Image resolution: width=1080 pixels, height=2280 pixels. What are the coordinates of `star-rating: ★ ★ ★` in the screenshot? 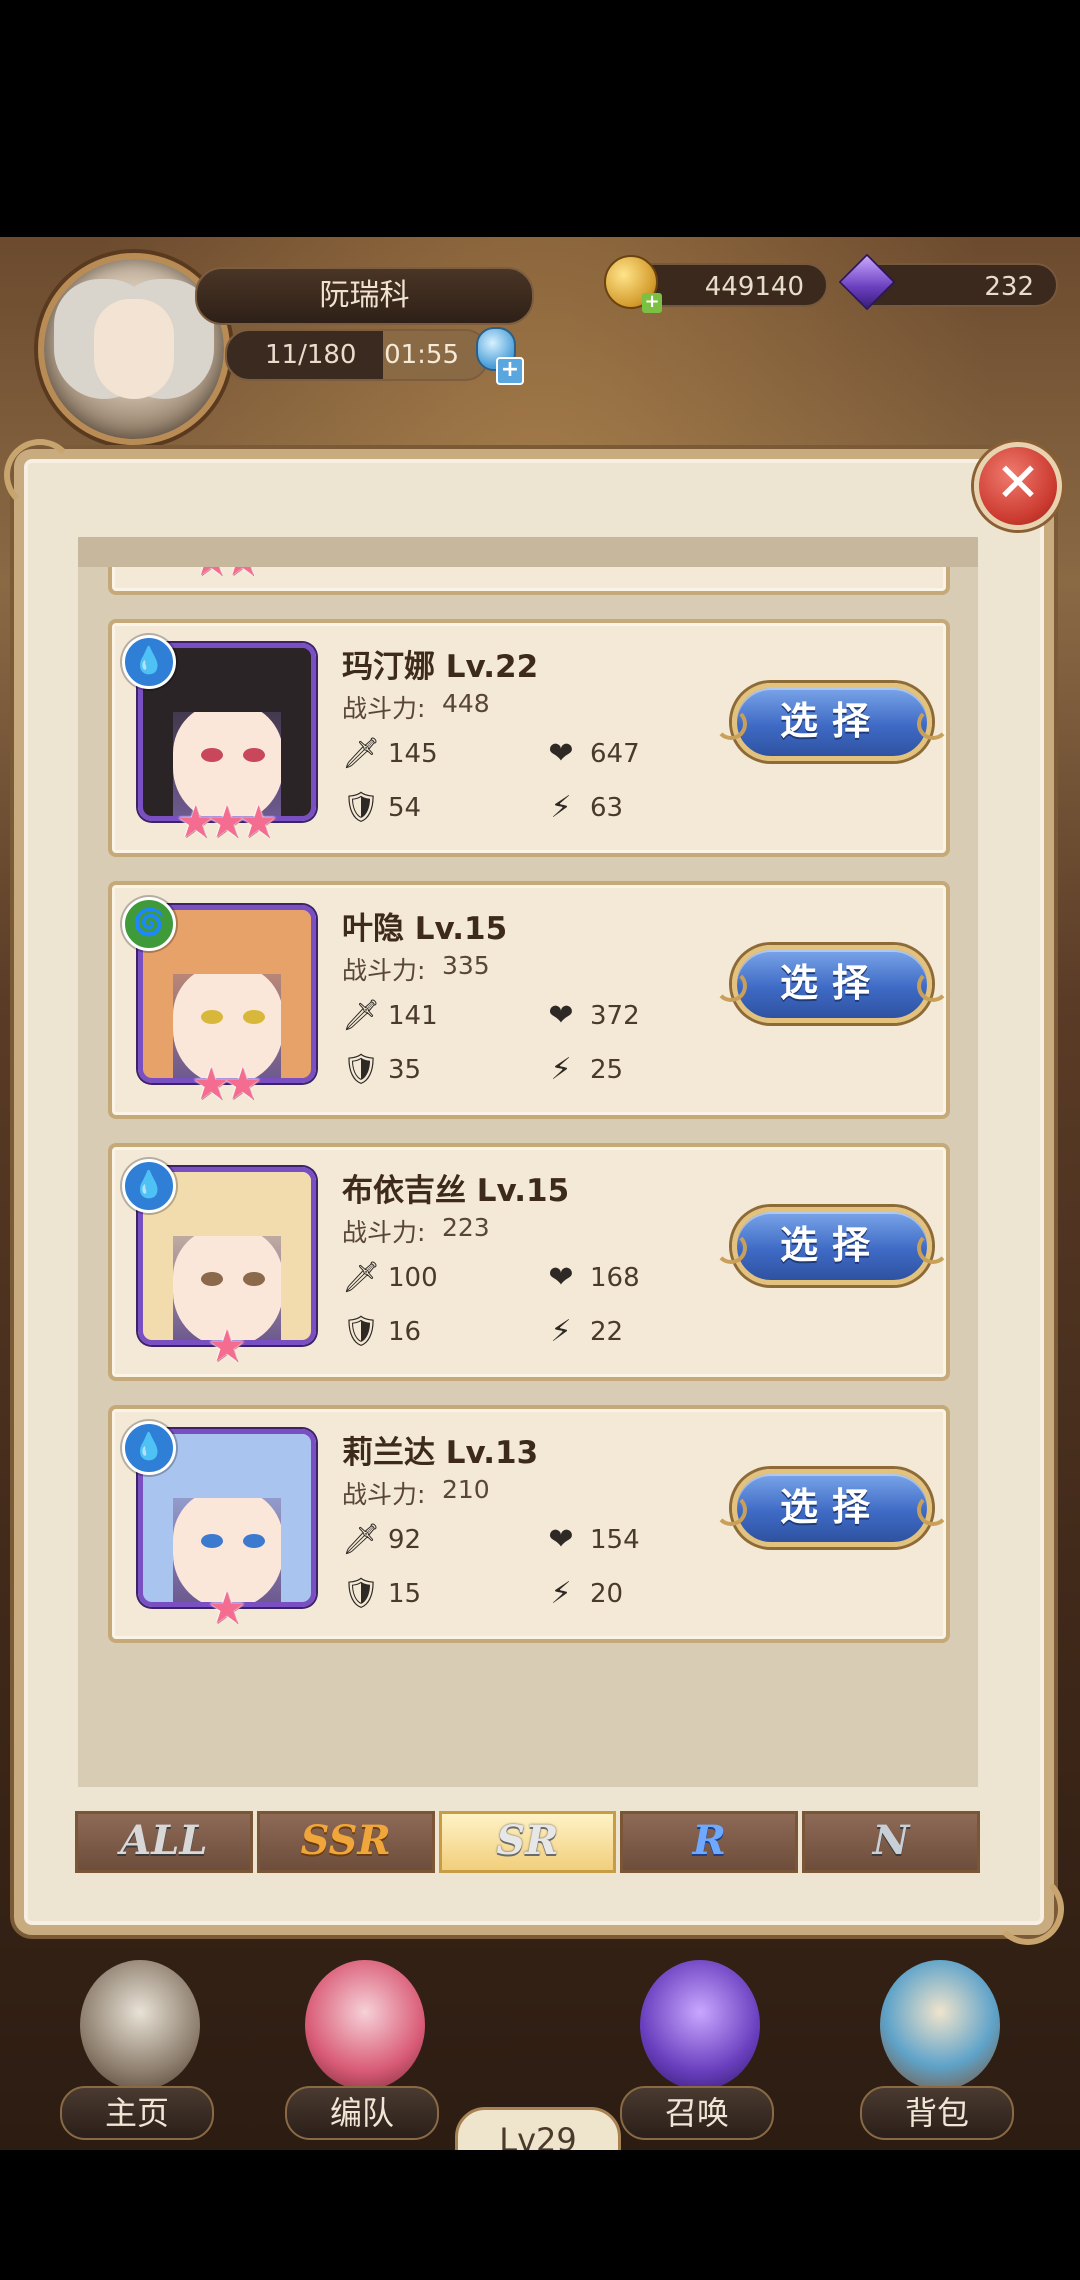 It's located at (227, 823).